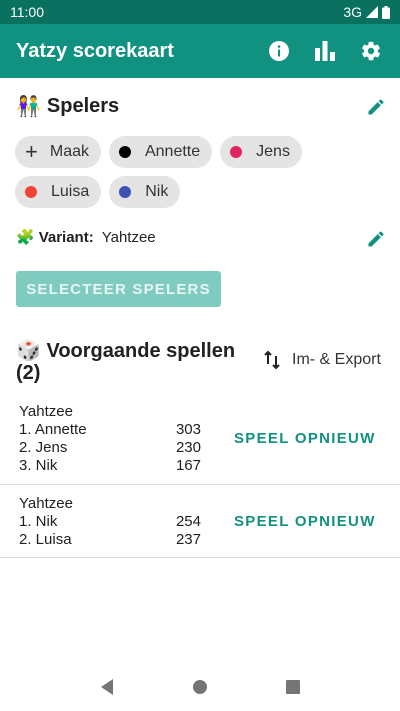 The height and width of the screenshot is (711, 400). I want to click on status-icons: 3G, so click(366, 12).